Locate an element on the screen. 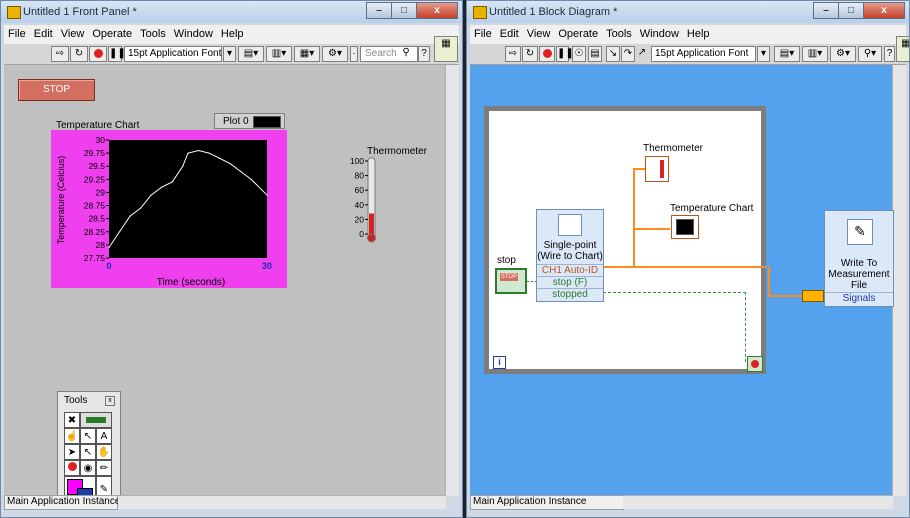  zoom-icon: ⚲▾ is located at coordinates (870, 54).